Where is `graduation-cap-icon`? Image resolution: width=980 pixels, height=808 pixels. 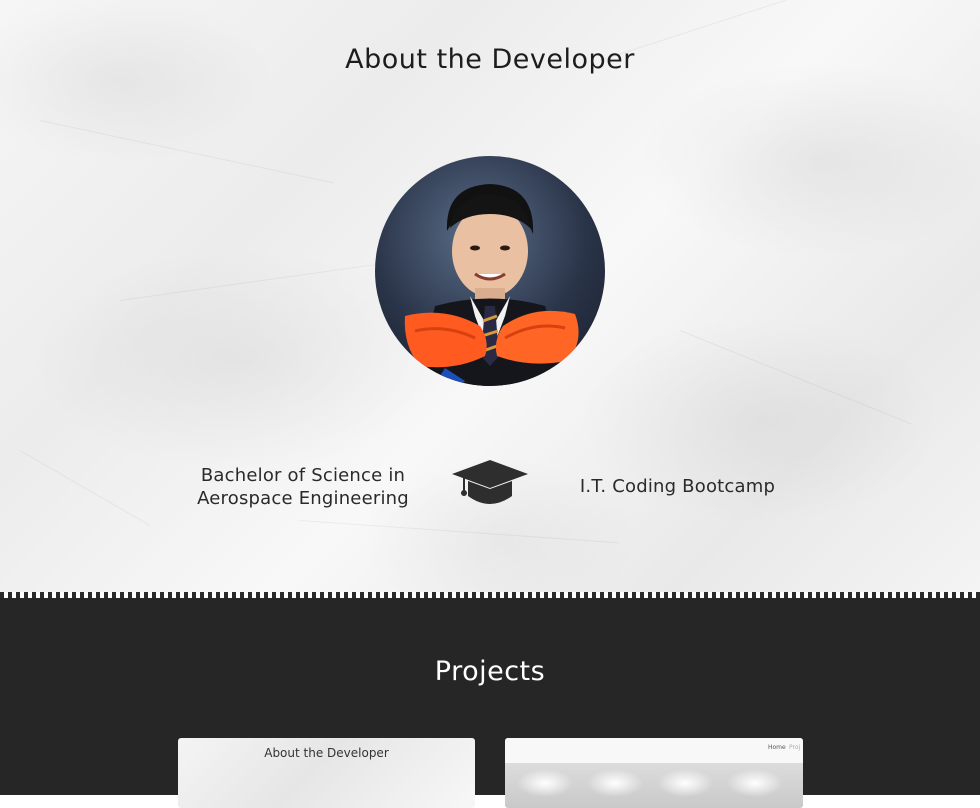 graduation-cap-icon is located at coordinates (490, 483).